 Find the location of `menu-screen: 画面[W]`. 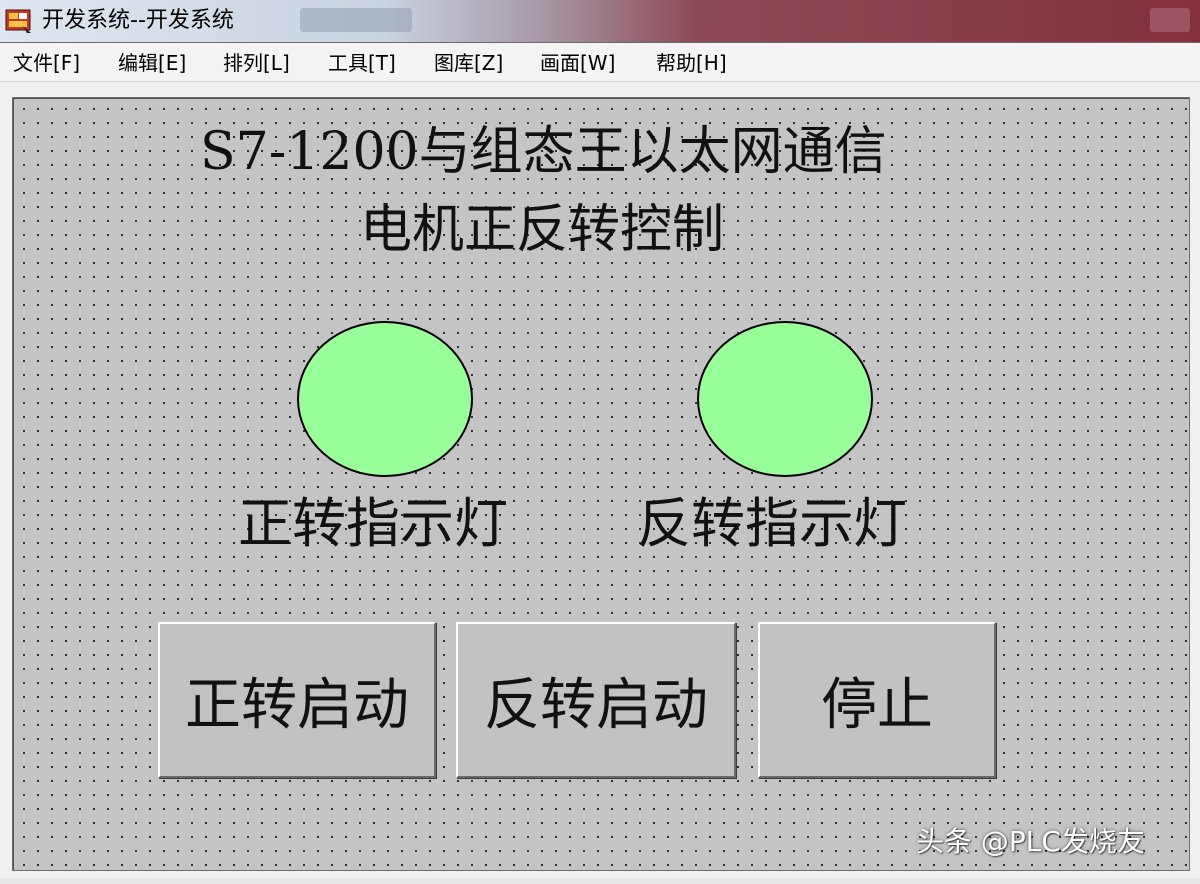

menu-screen: 画面[W] is located at coordinates (577, 63).